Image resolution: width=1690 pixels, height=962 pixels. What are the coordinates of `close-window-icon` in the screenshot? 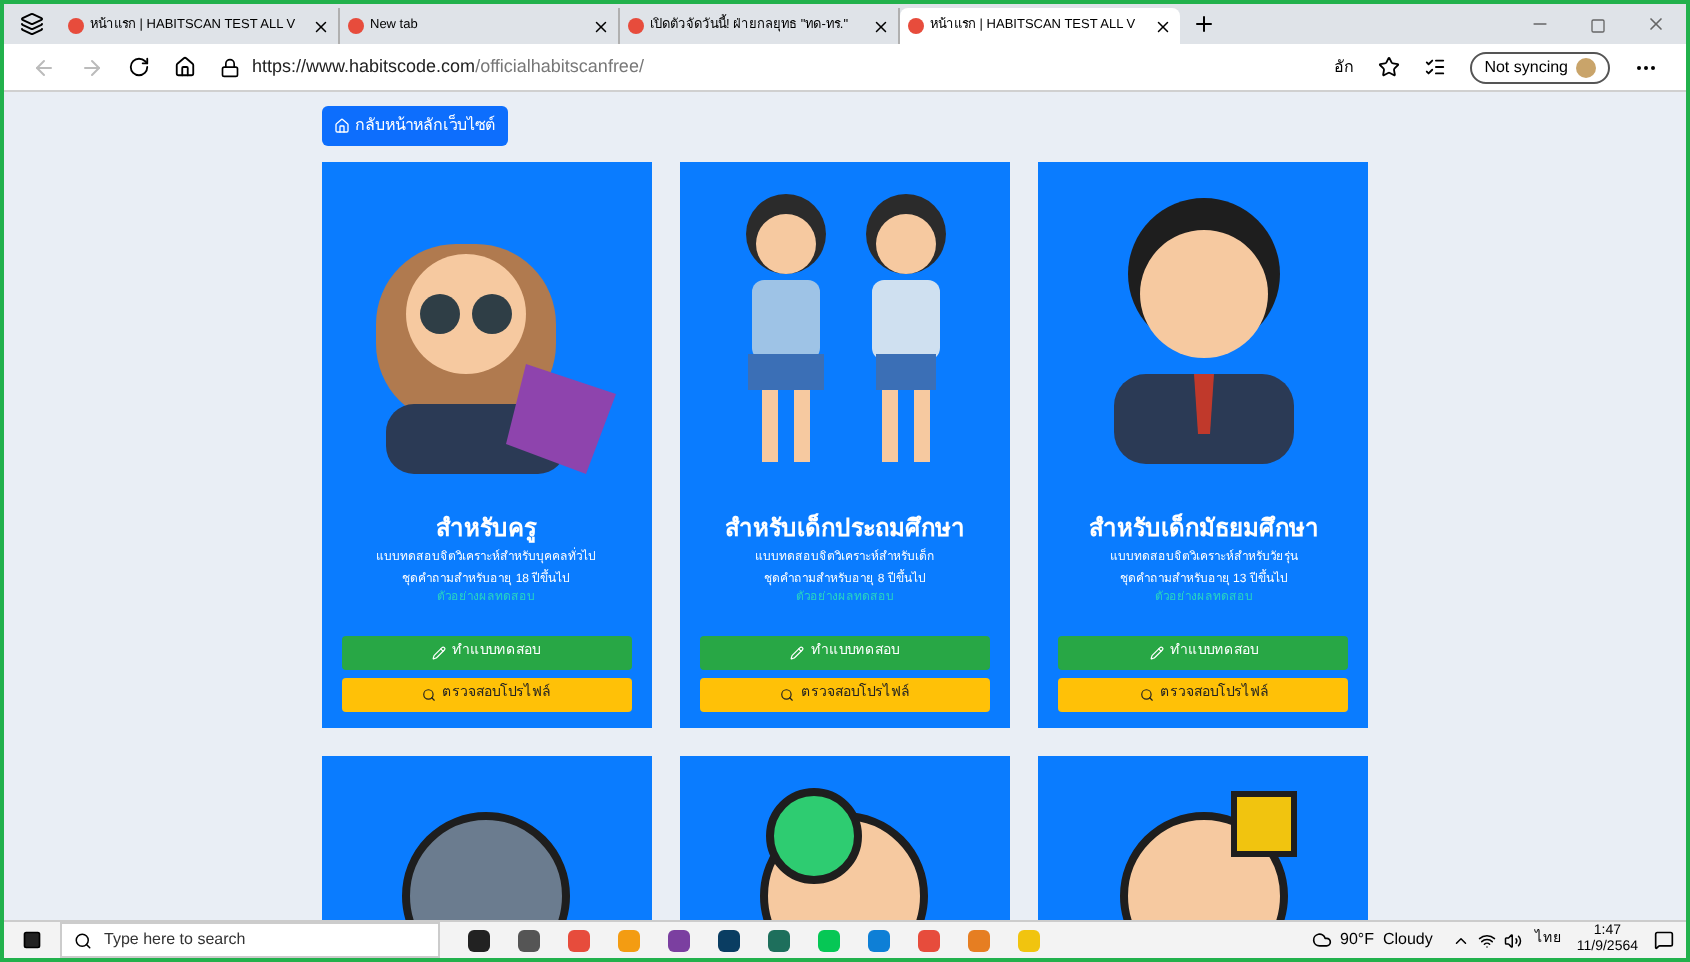 It's located at (1656, 24).